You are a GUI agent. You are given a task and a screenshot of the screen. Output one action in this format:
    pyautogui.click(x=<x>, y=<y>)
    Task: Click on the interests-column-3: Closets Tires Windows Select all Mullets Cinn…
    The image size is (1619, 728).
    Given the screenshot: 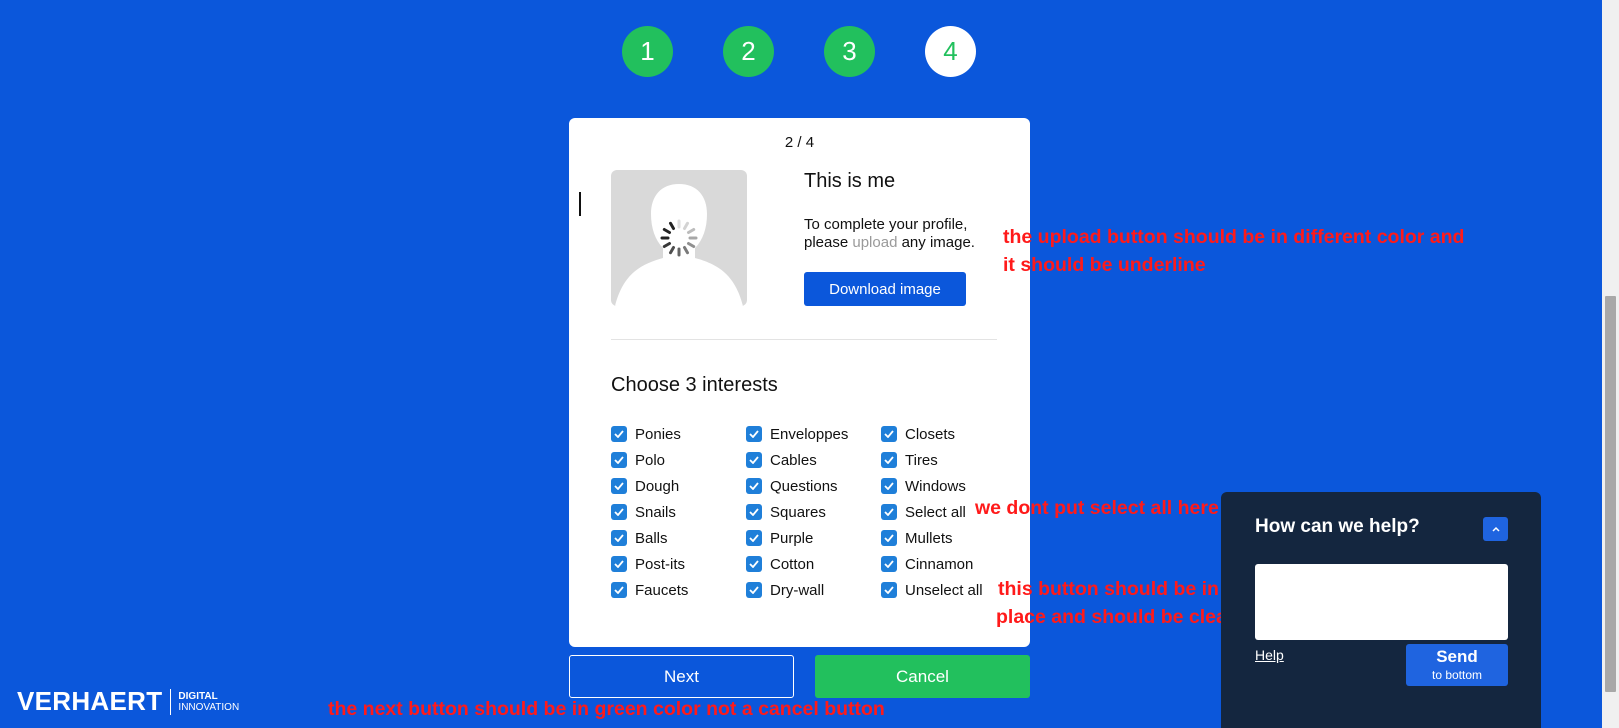 What is the action you would take?
    pyautogui.click(x=932, y=512)
    